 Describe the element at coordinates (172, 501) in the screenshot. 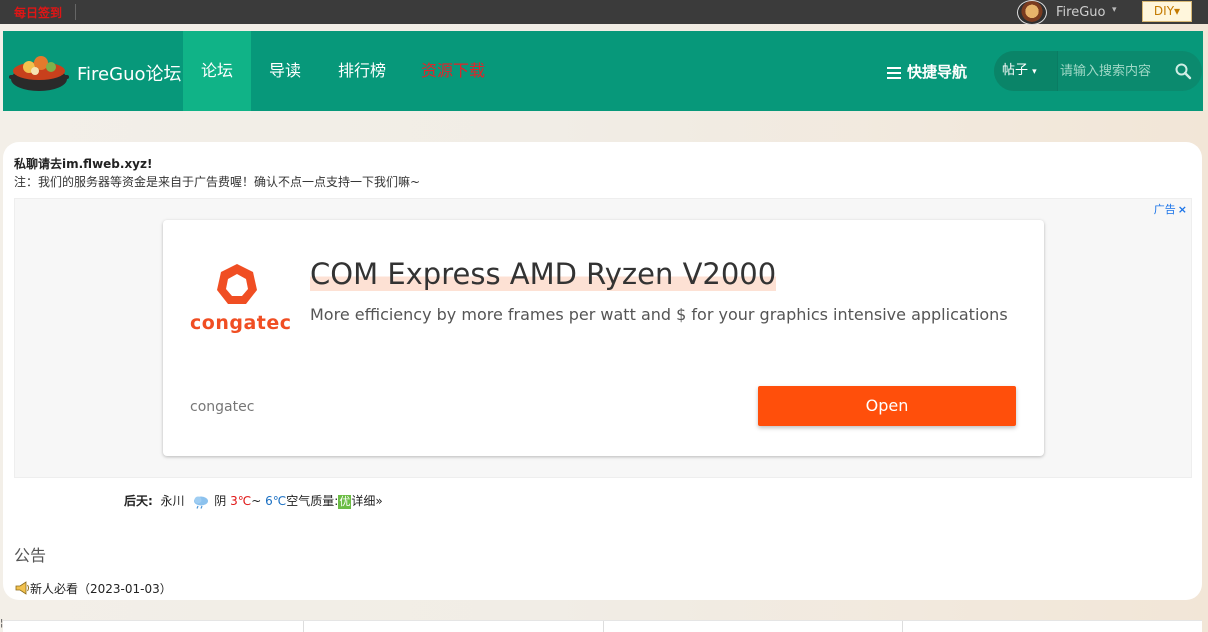

I see `weather-city: 永川` at that location.